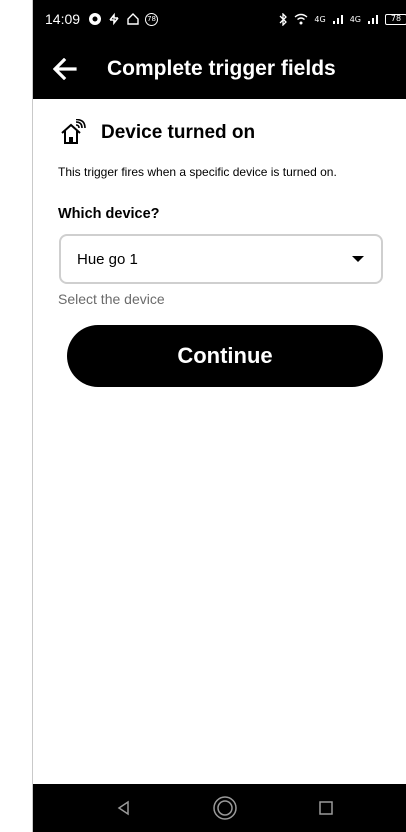 The image size is (406, 832). What do you see at coordinates (95, 19) in the screenshot?
I see `app-notification-icon` at bounding box center [95, 19].